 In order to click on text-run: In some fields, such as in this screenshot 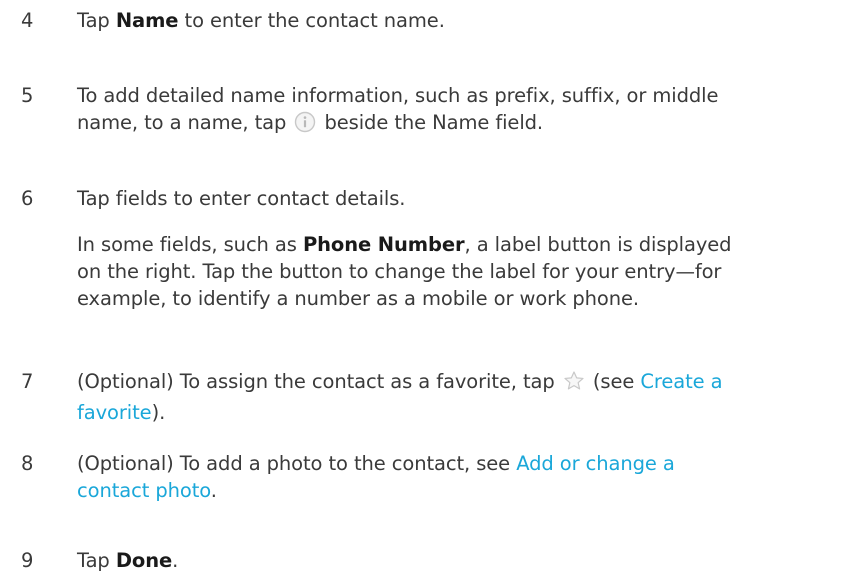, I will do `click(190, 244)`.